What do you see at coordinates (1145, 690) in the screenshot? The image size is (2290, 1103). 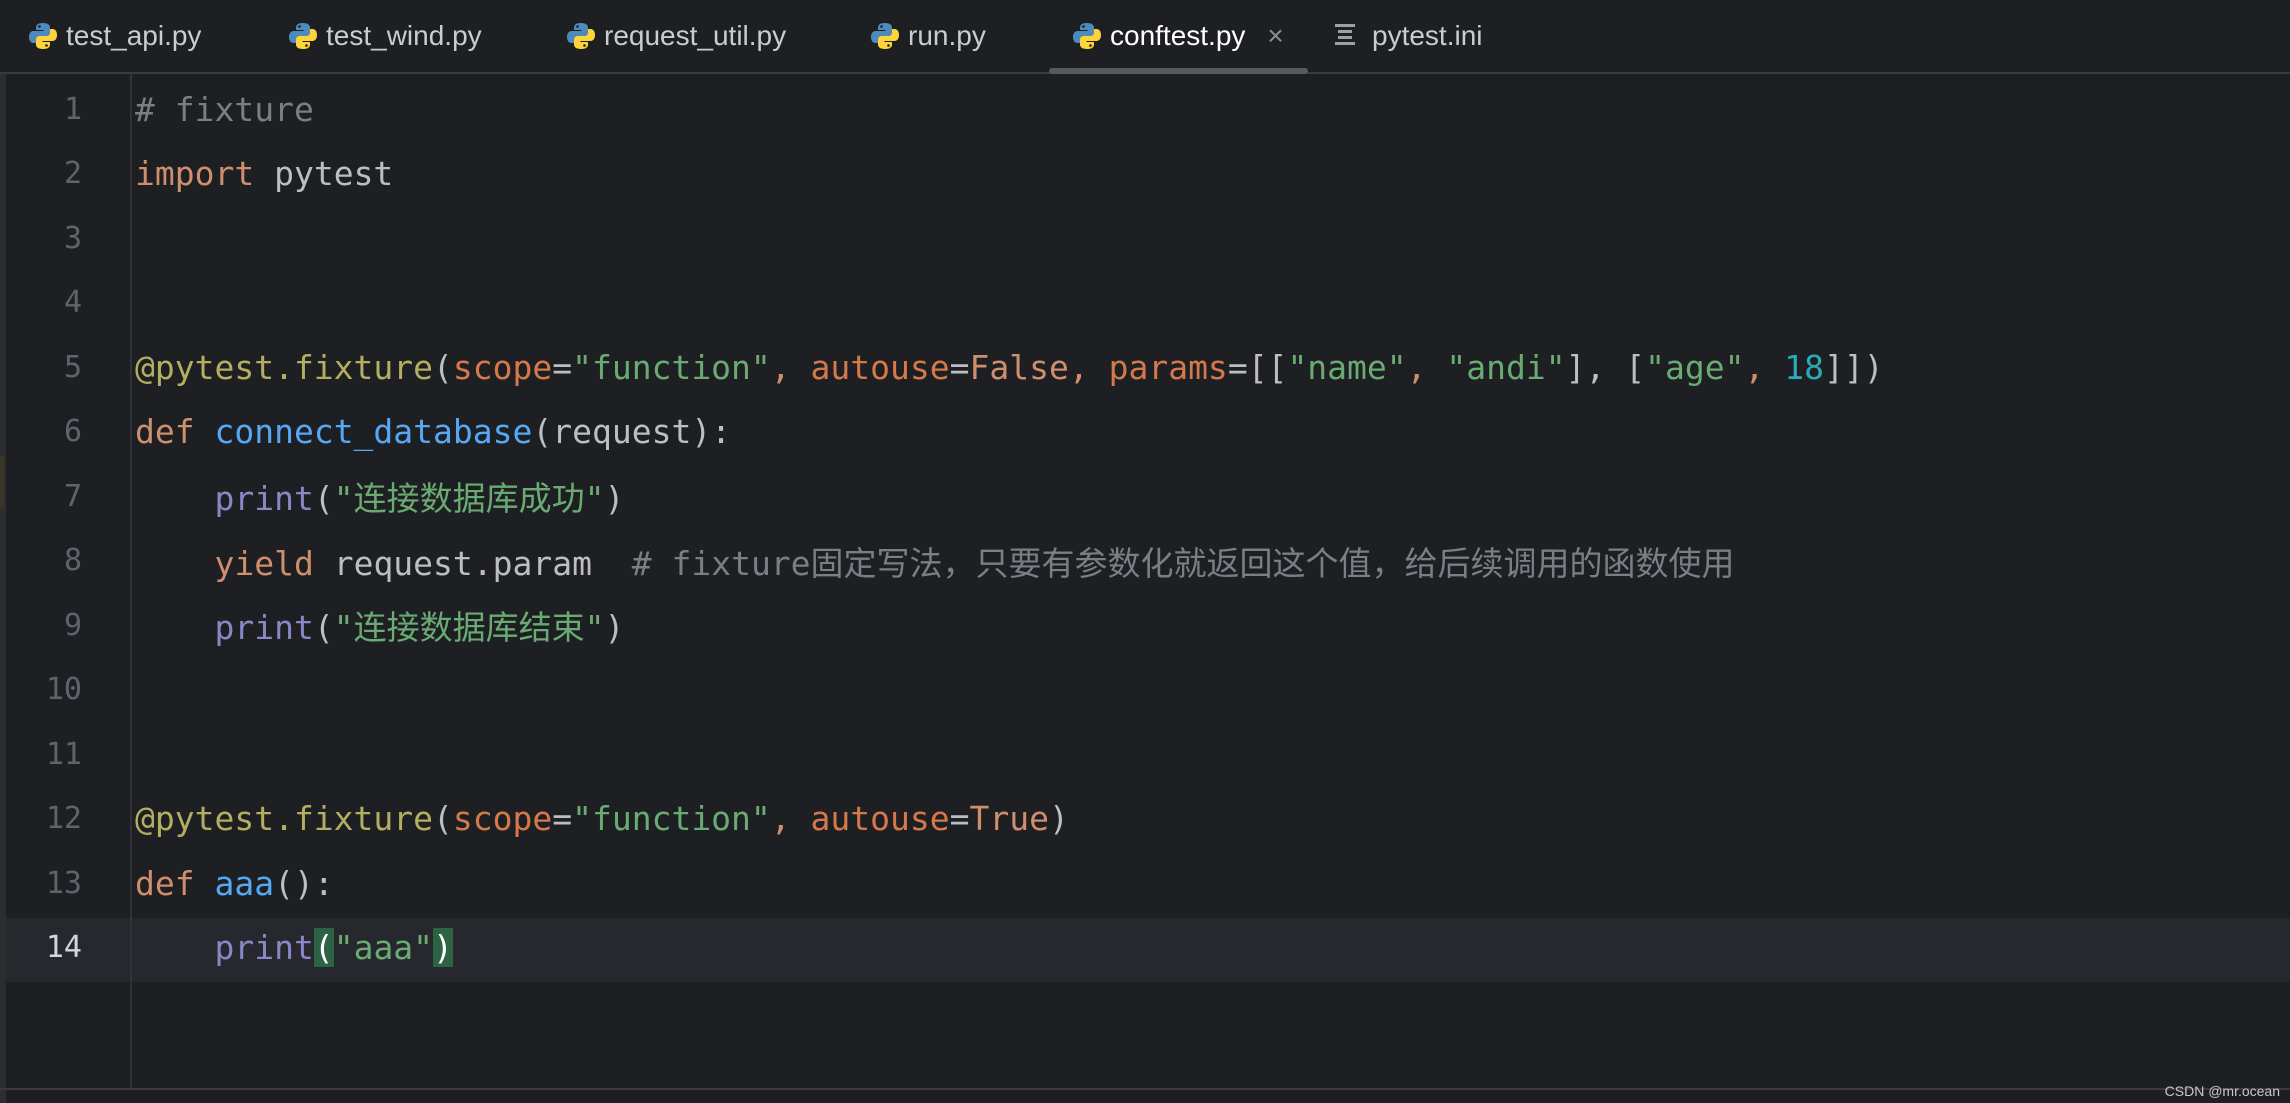 I see `code-line: 10` at bounding box center [1145, 690].